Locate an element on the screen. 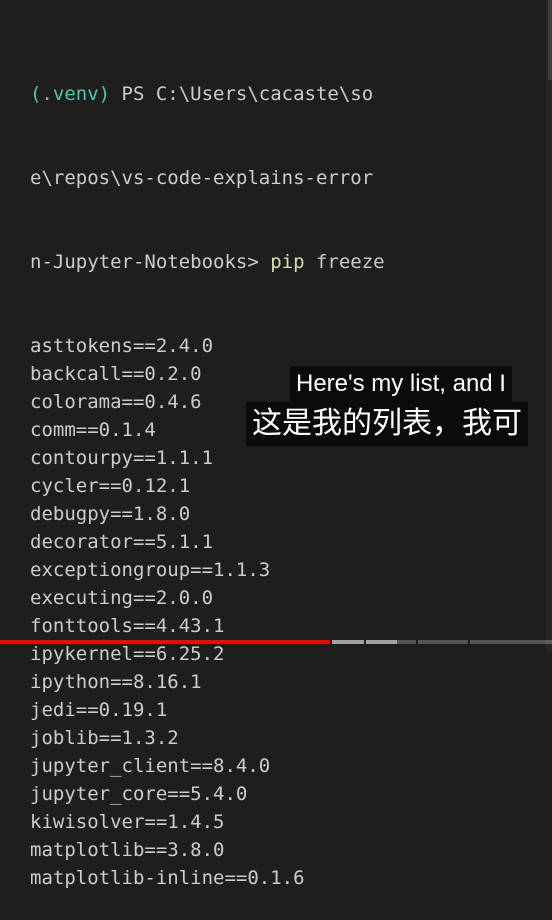 This screenshot has height=920, width=552. prompt-line-3: n-Jupyter-Notebooks> pip freeze is located at coordinates (291, 262).